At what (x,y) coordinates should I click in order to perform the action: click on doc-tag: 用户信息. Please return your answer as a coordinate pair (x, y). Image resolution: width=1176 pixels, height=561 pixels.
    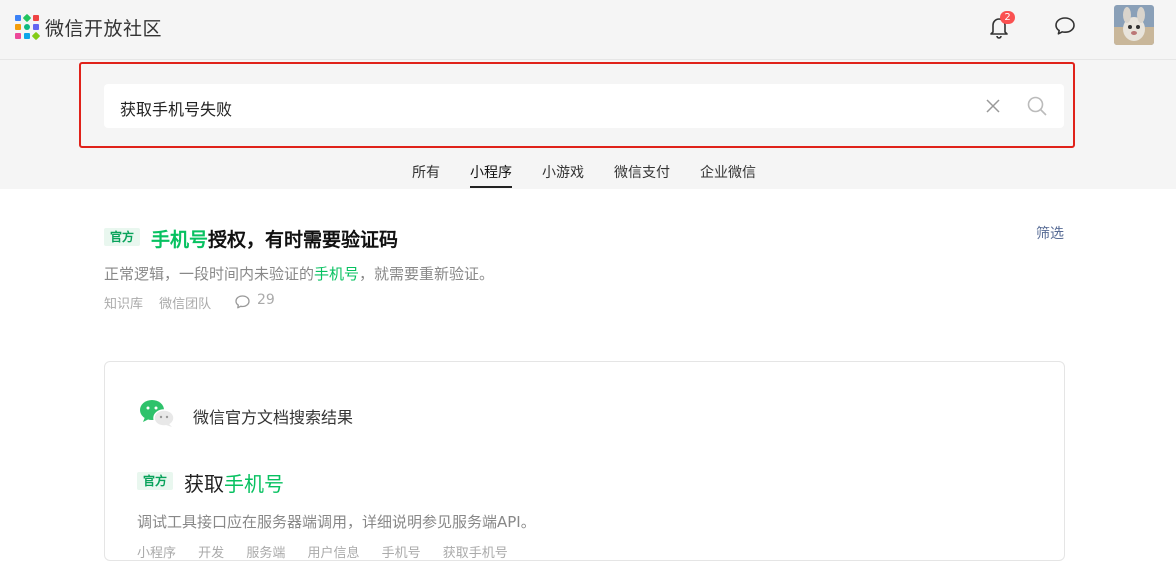
    Looking at the image, I should click on (333, 553).